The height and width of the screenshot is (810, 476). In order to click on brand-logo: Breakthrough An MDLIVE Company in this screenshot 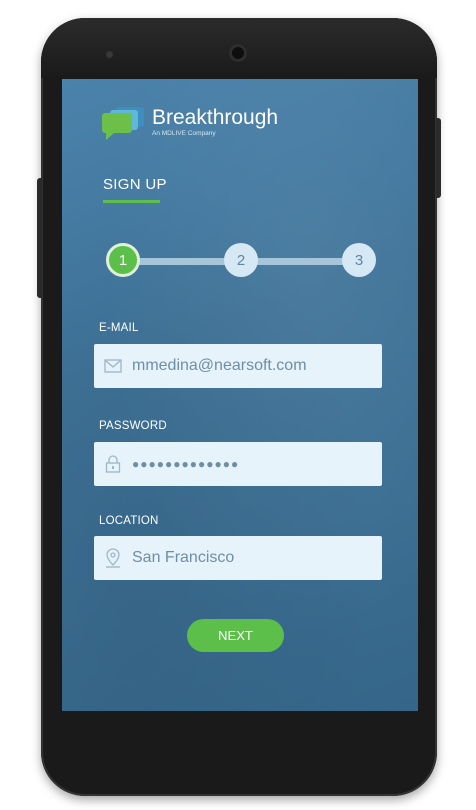, I will do `click(190, 124)`.